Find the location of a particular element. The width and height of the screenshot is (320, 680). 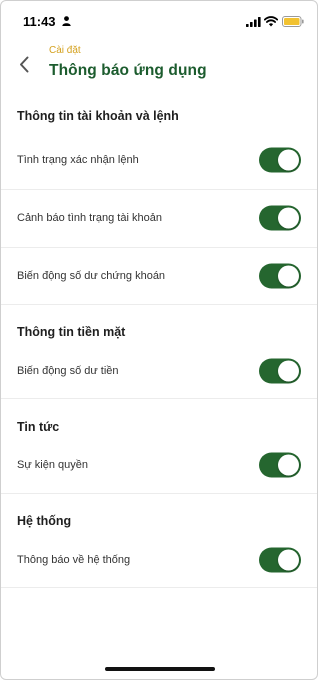

setting-row-corporate-actions: Sự kiện quyền is located at coordinates (159, 465).